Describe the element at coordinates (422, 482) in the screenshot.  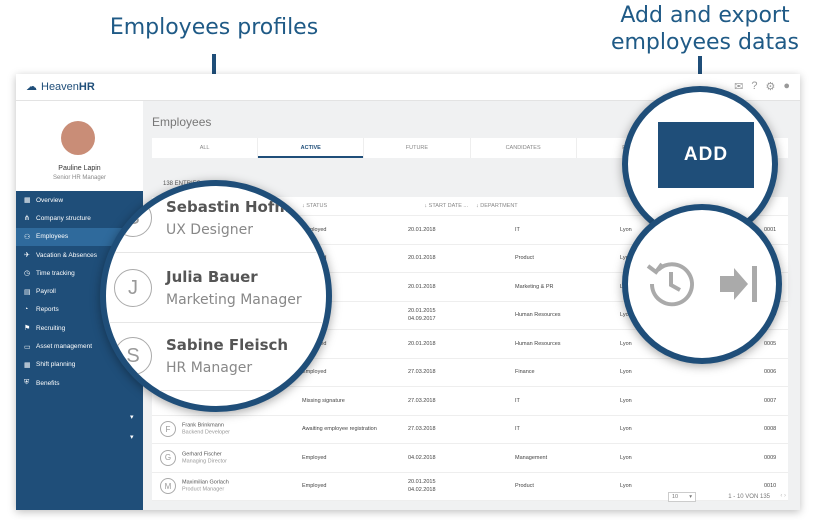
I see `start-date: 20.01.2015` at that location.